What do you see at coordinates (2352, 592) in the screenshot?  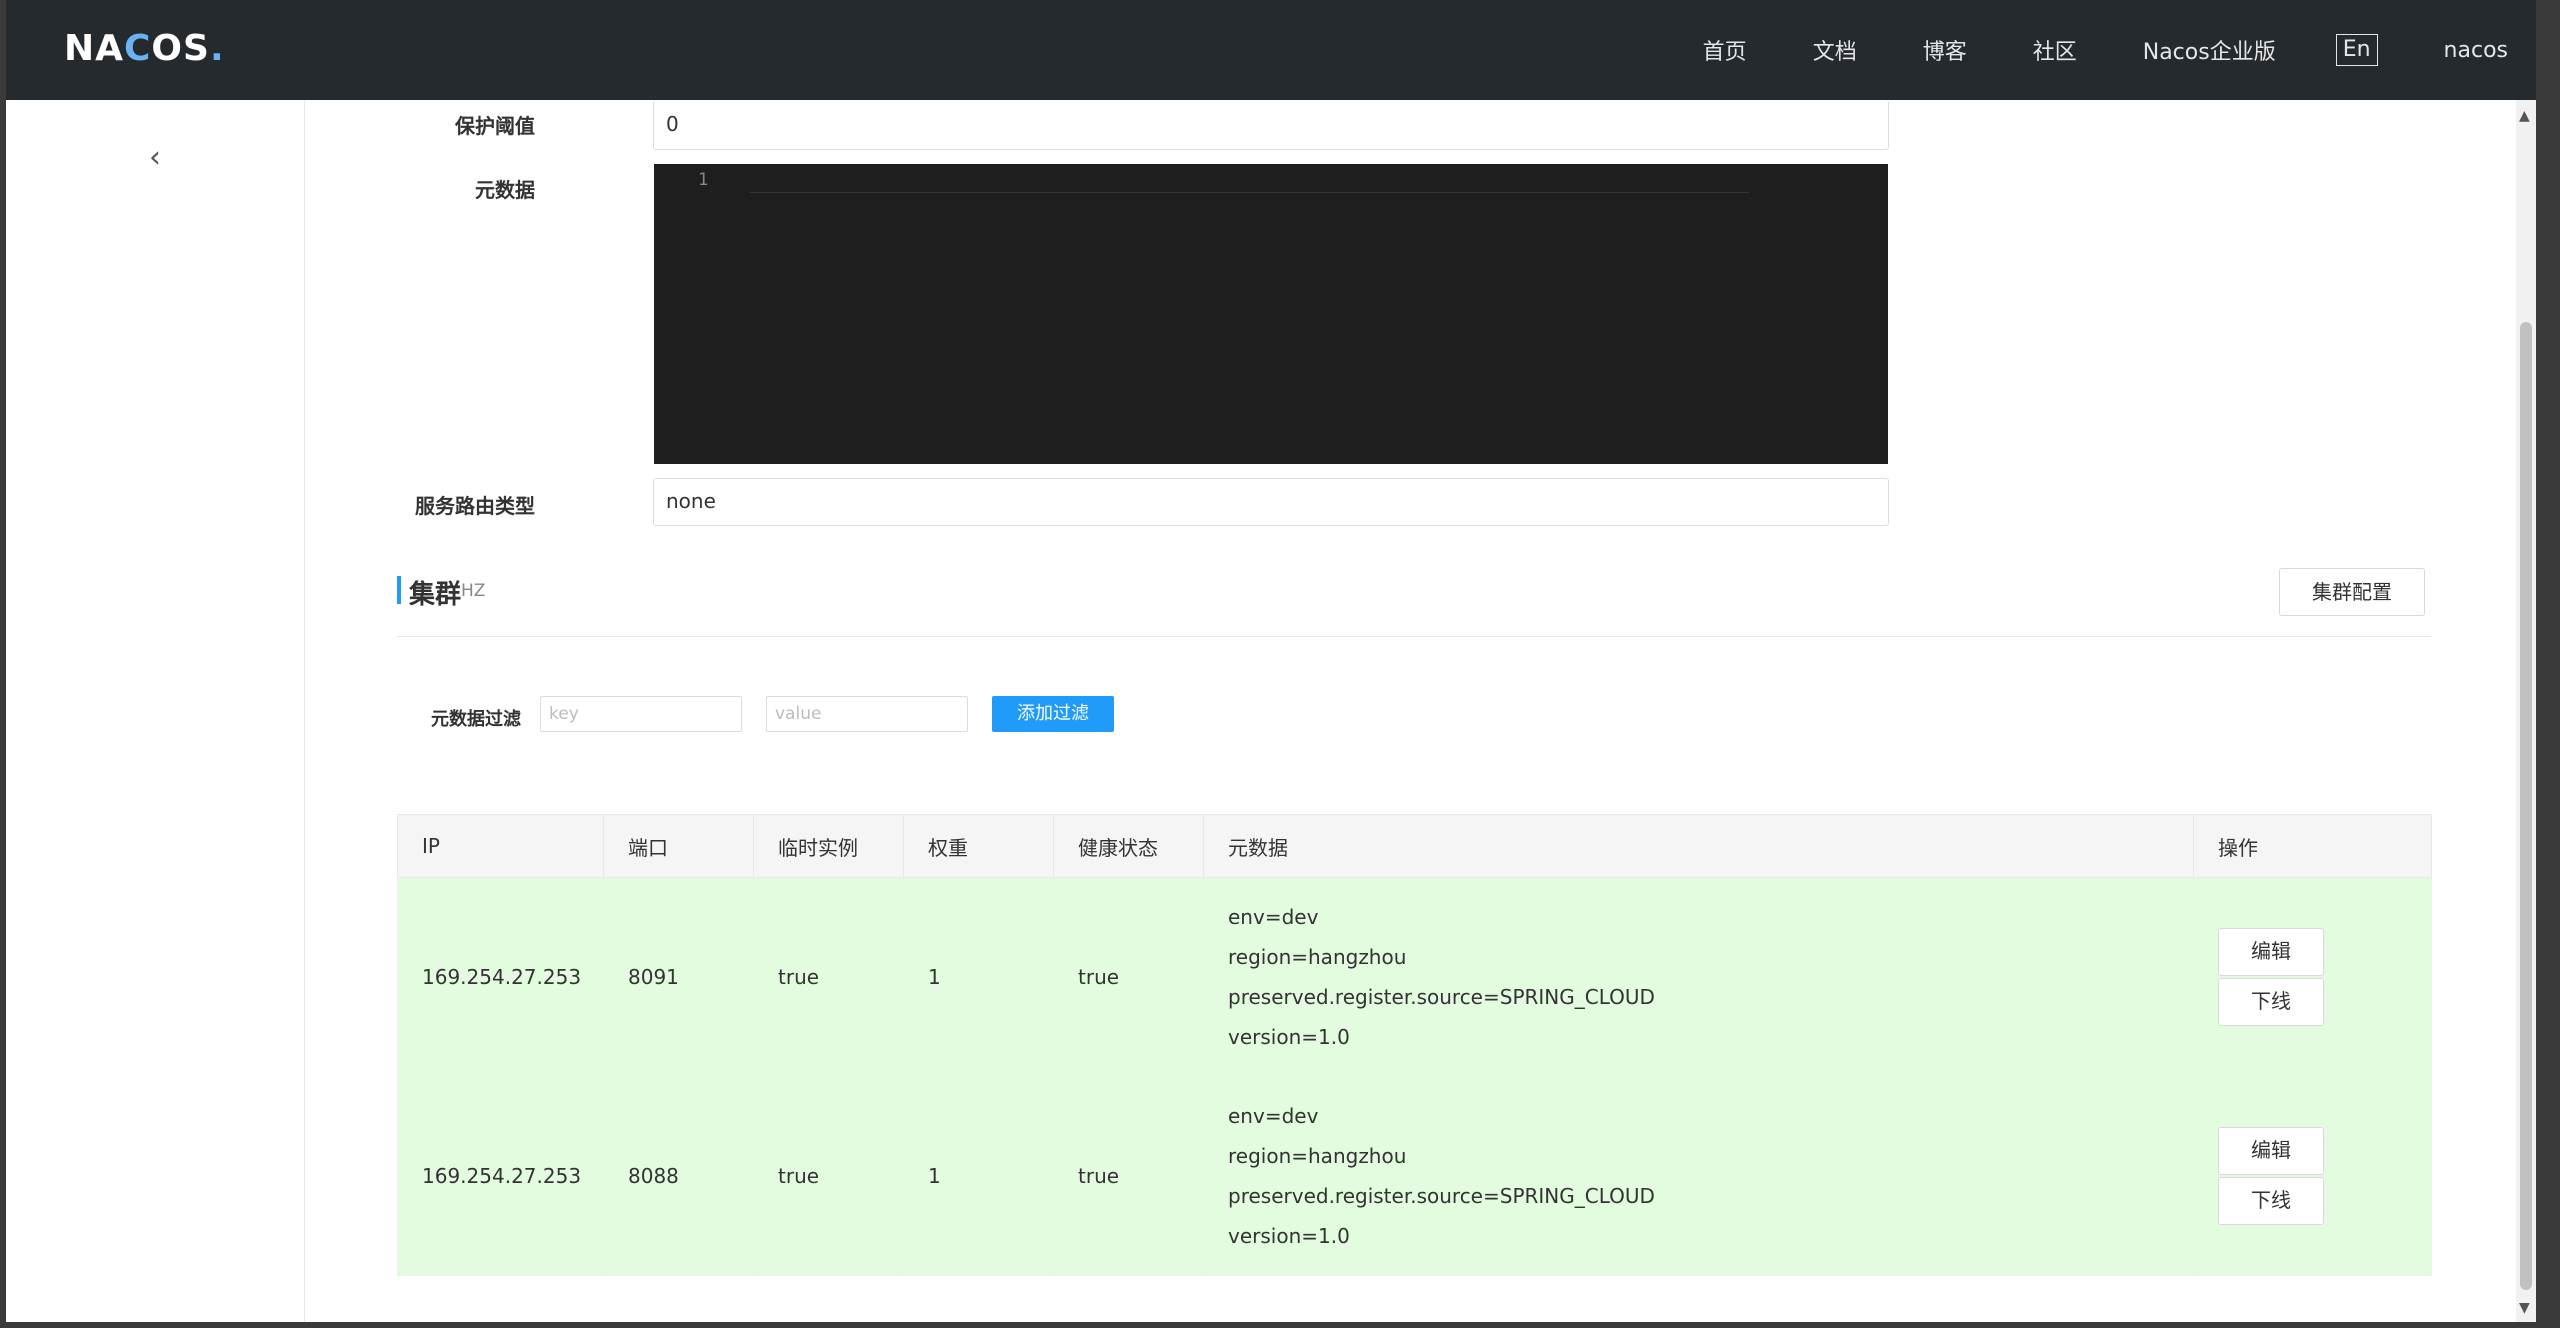 I see `cluster-config-button: 集群配置` at bounding box center [2352, 592].